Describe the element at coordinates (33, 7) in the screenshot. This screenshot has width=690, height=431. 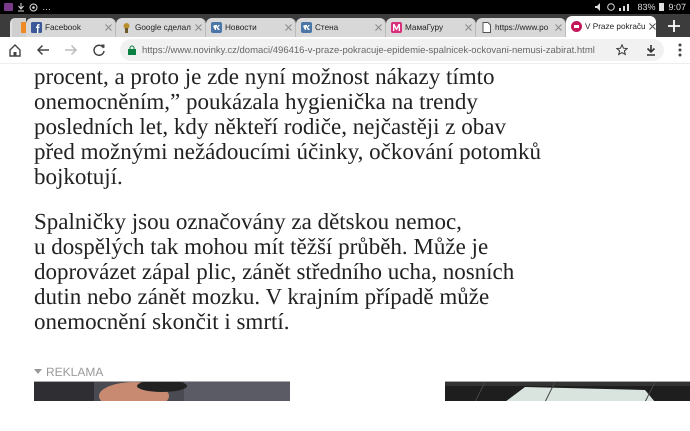
I see `target-icon` at that location.